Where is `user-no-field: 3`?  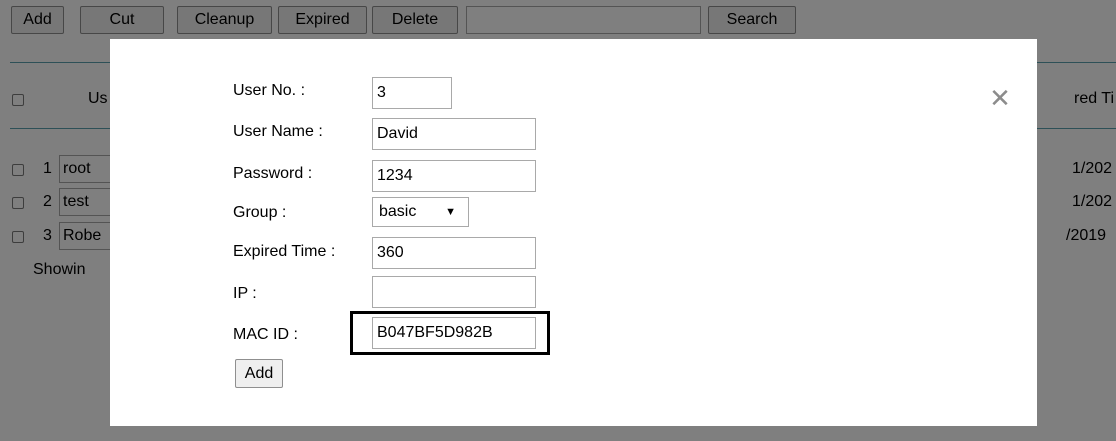 user-no-field: 3 is located at coordinates (412, 93).